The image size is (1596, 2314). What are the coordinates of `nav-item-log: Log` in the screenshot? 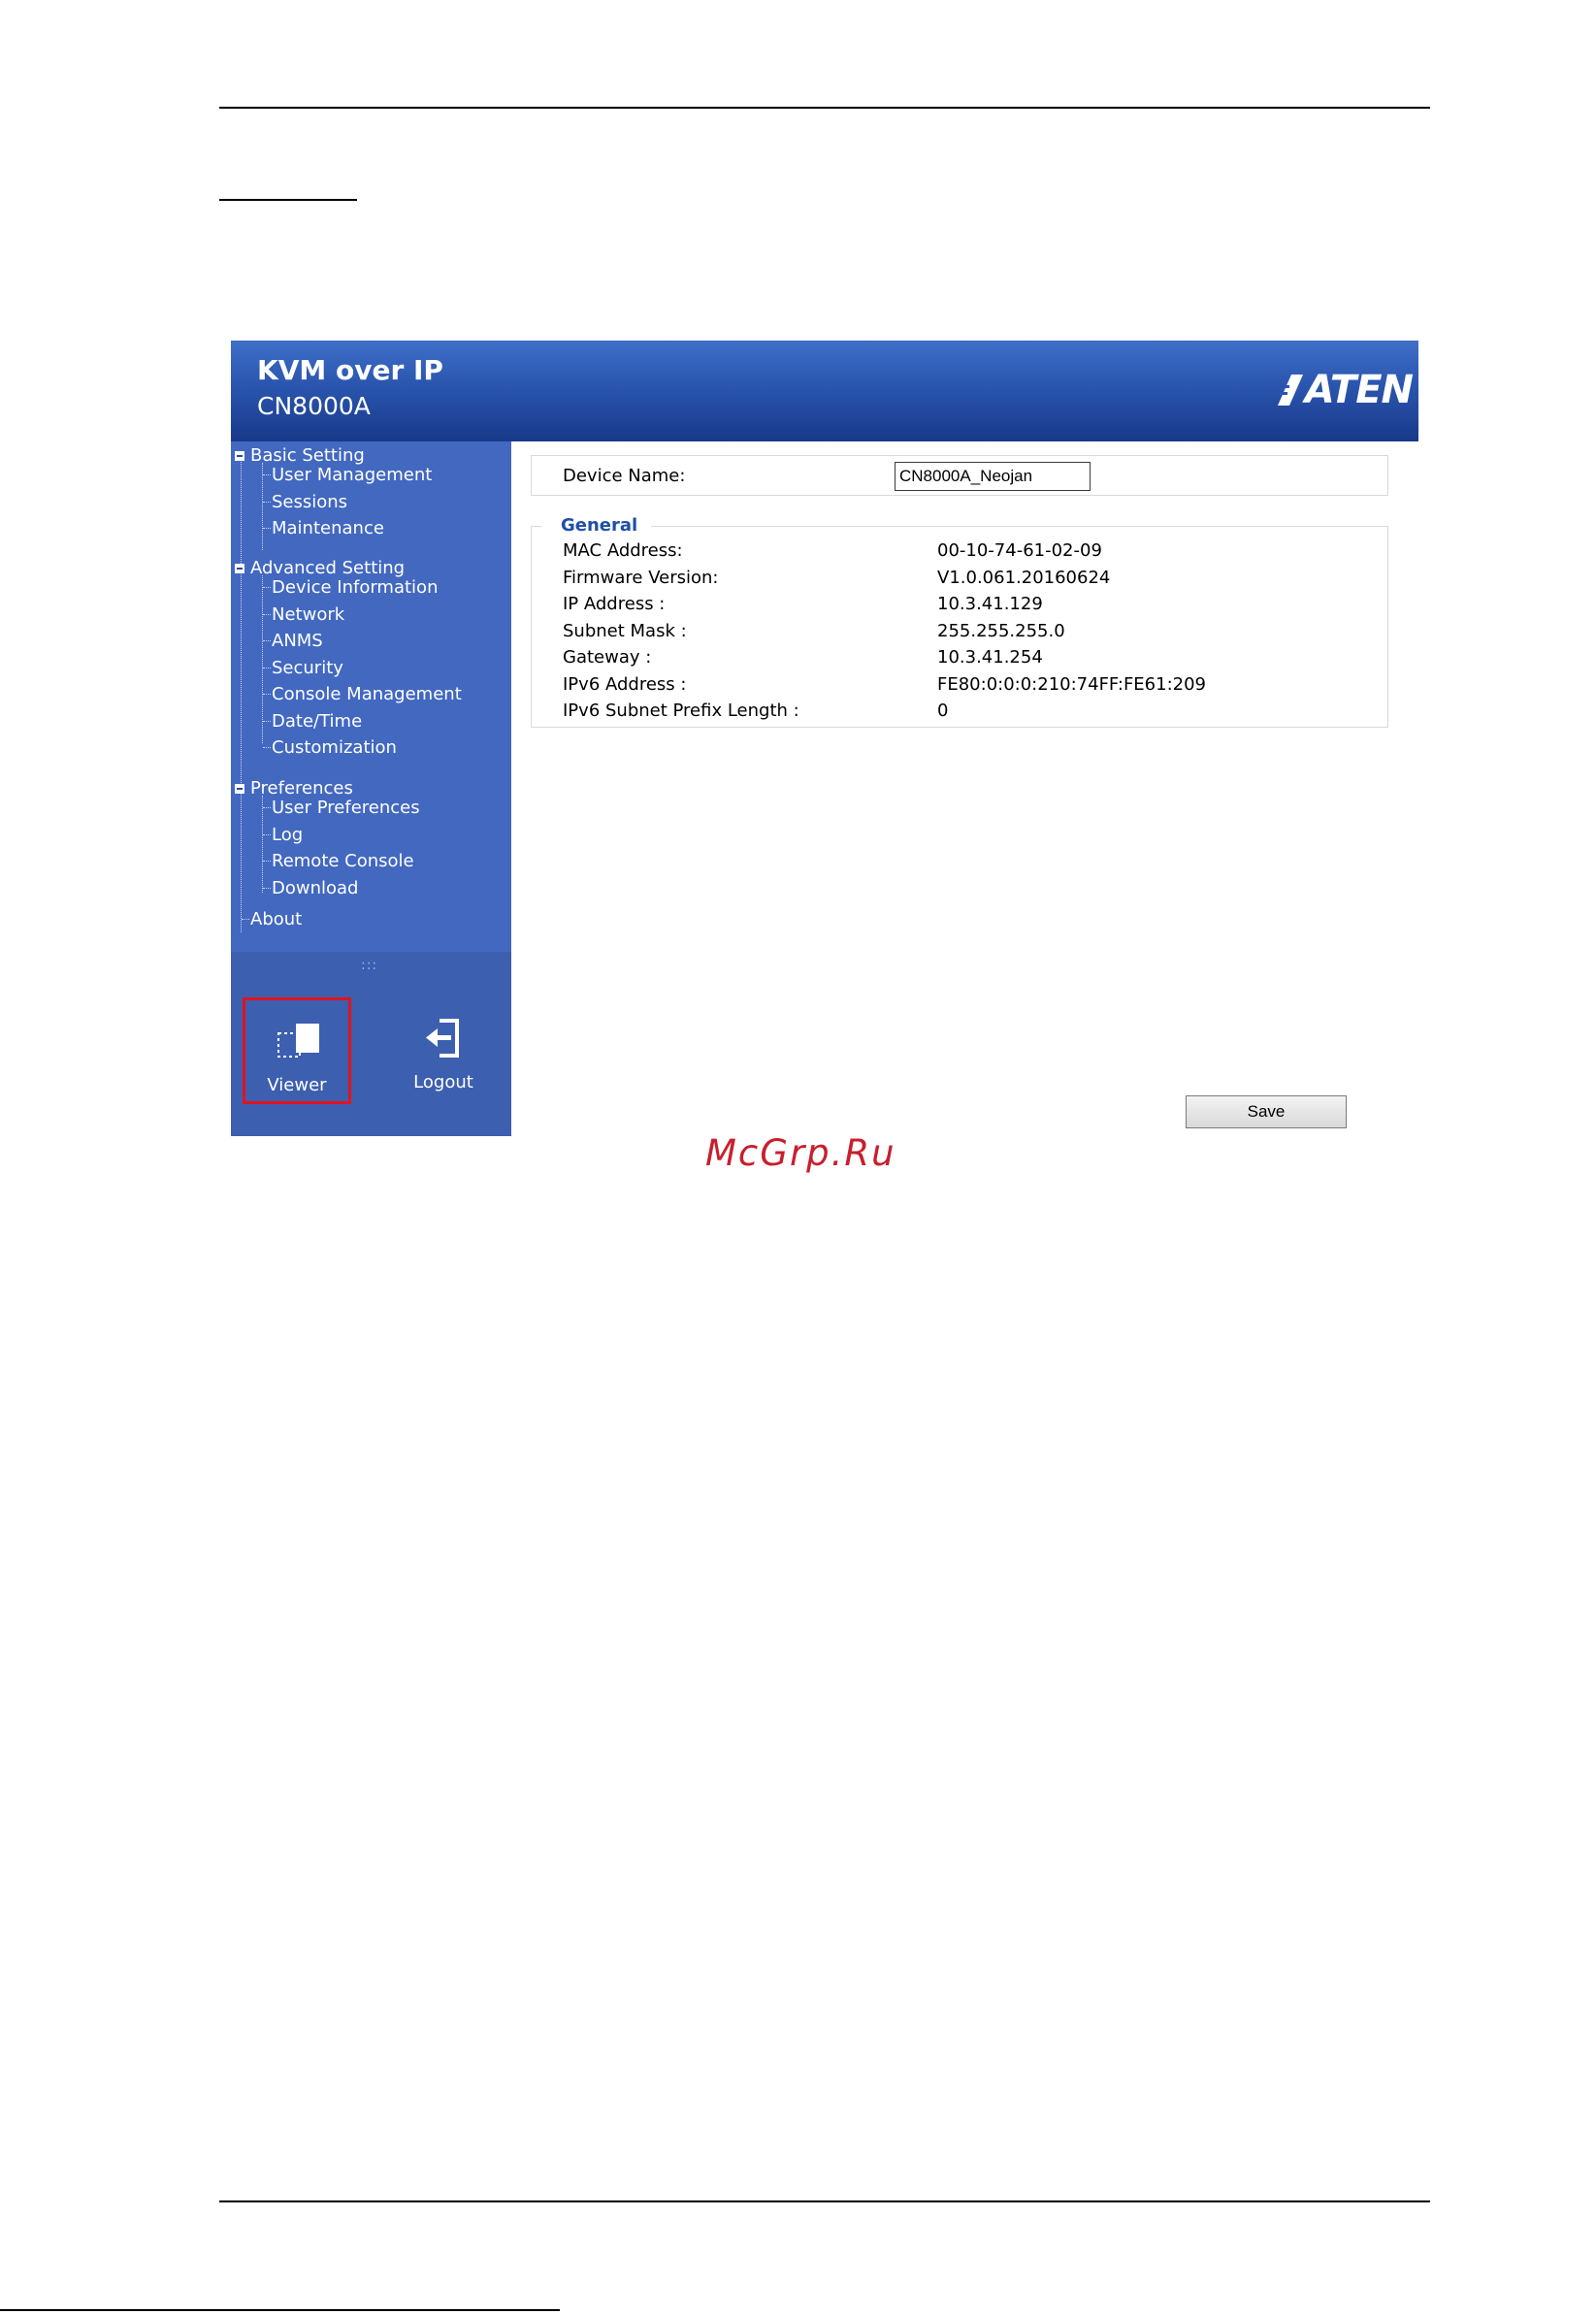 It's located at (287, 835).